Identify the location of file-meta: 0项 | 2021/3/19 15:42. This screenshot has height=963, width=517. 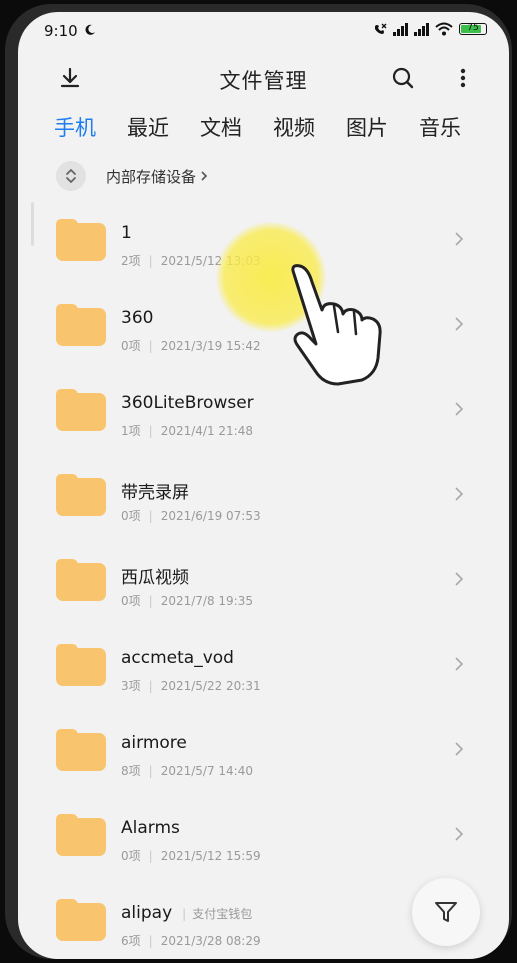
(191, 346).